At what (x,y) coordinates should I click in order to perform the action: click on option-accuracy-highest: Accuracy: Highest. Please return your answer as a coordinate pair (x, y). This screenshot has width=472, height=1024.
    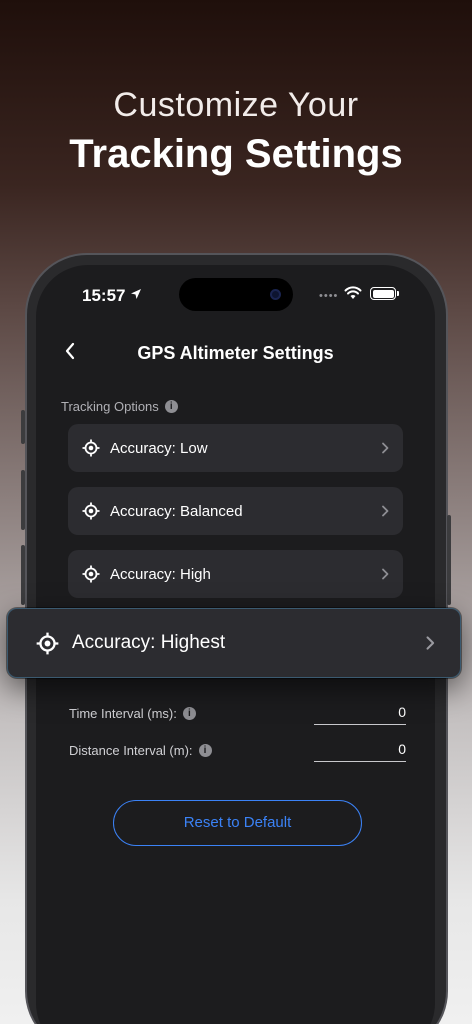
    Looking at the image, I should click on (234, 643).